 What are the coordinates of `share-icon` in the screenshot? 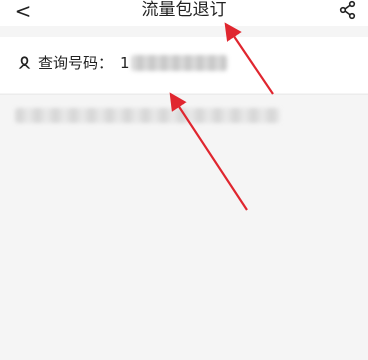 It's located at (348, 10).